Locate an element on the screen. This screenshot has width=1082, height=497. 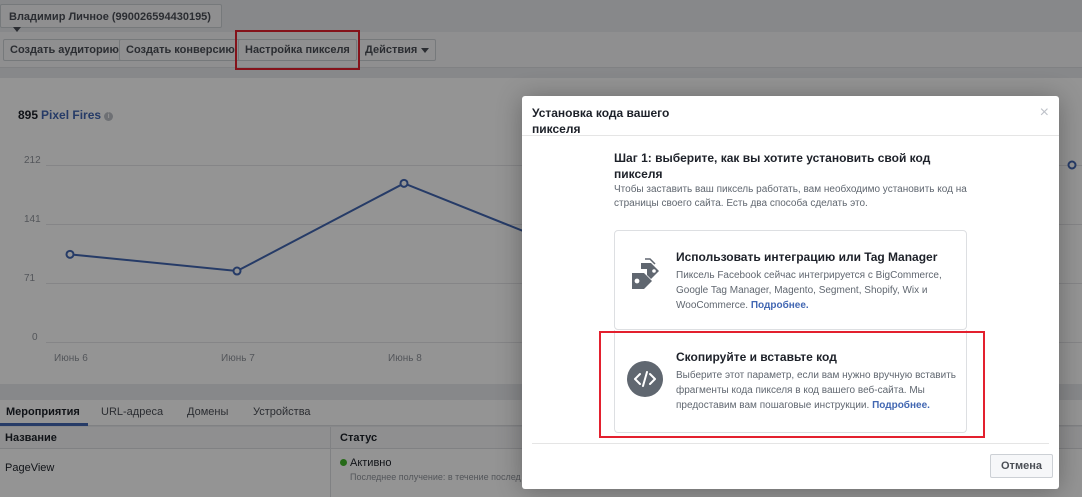
cancel-button: Отмена is located at coordinates (1021, 466).